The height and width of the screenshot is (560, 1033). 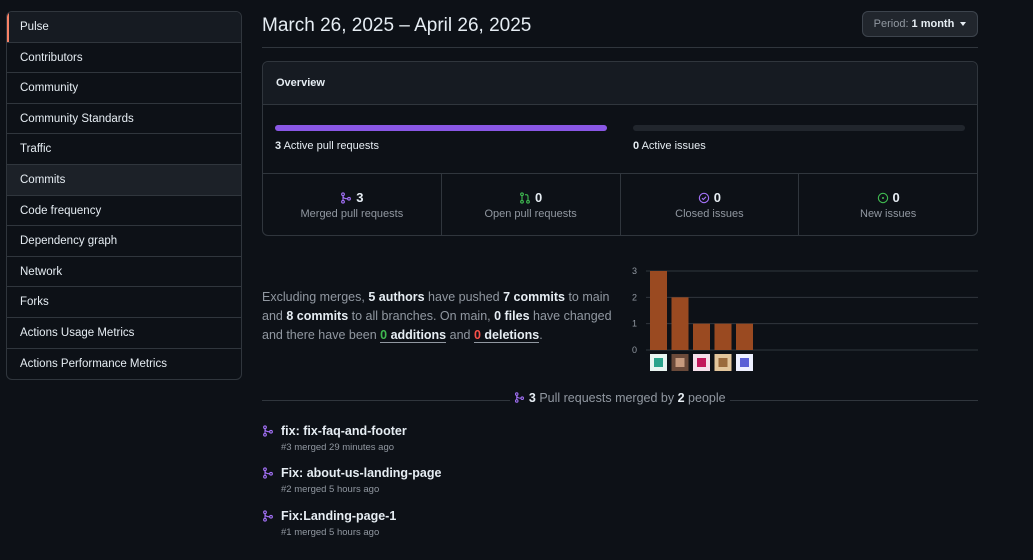 What do you see at coordinates (963, 24) in the screenshot?
I see `caret-down-icon` at bounding box center [963, 24].